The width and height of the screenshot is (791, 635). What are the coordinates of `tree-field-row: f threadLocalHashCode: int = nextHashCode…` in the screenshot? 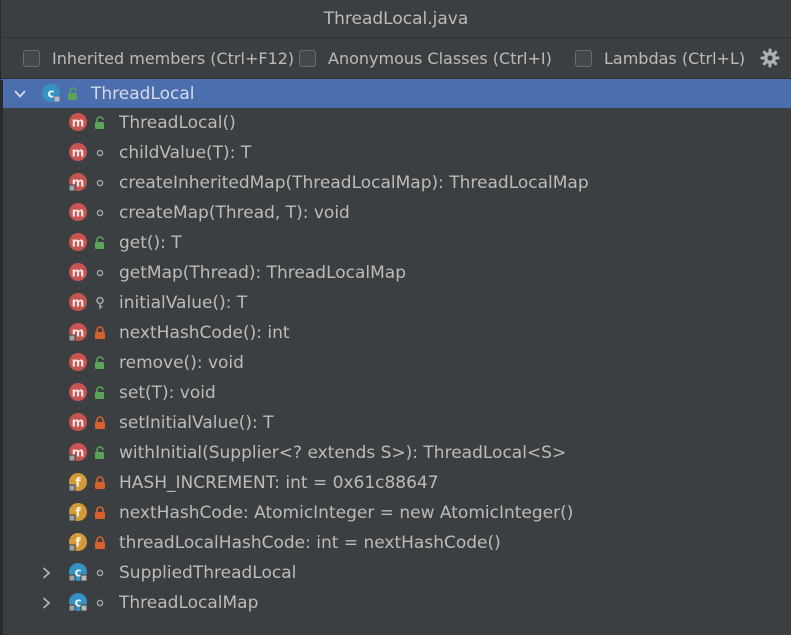 It's located at (396, 543).